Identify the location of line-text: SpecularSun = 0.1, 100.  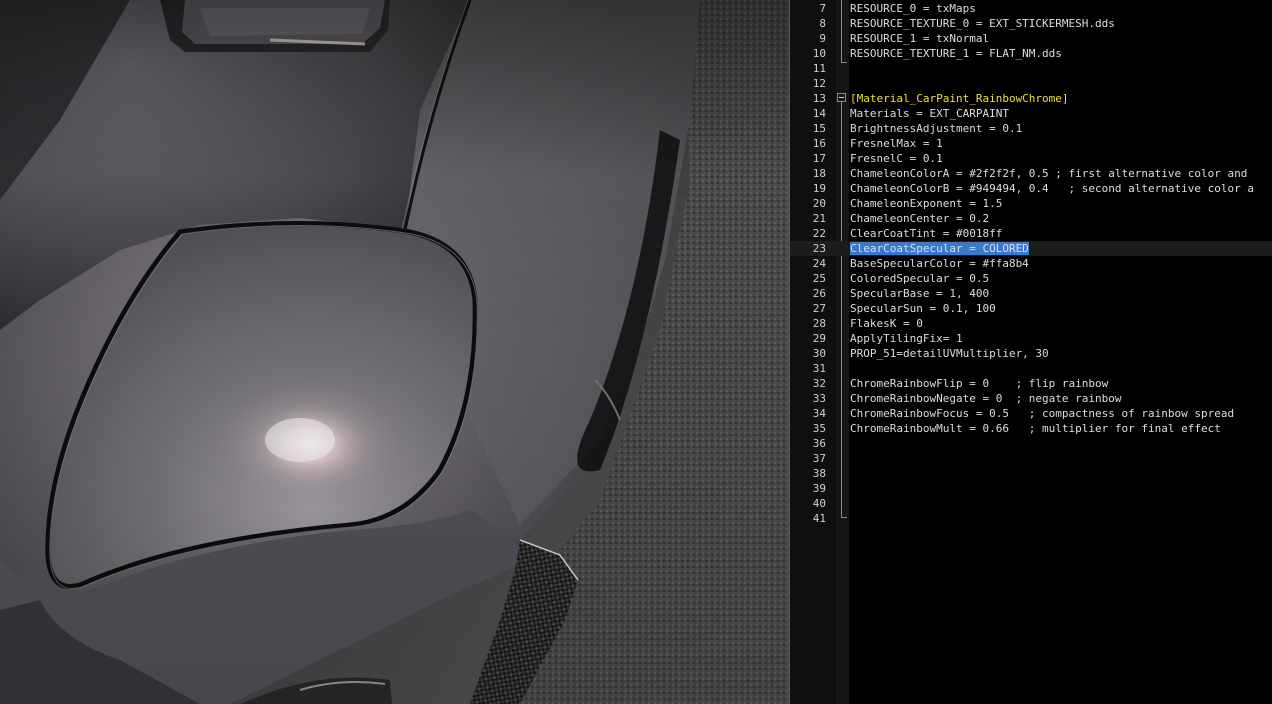
(923, 308).